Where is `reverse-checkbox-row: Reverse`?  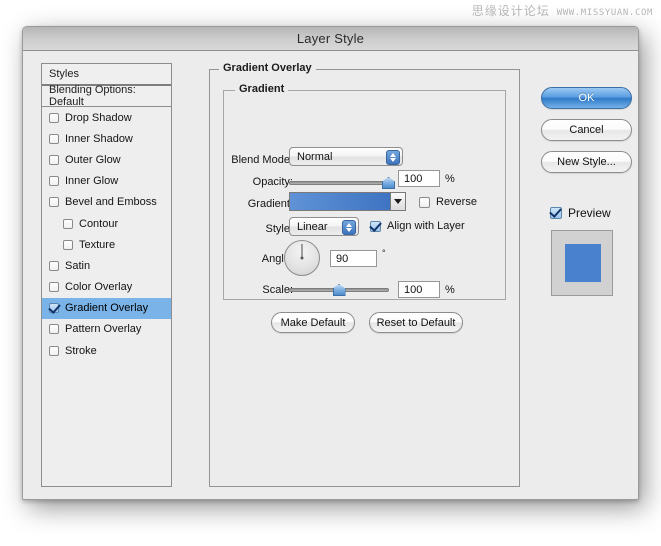 reverse-checkbox-row: Reverse is located at coordinates (448, 202).